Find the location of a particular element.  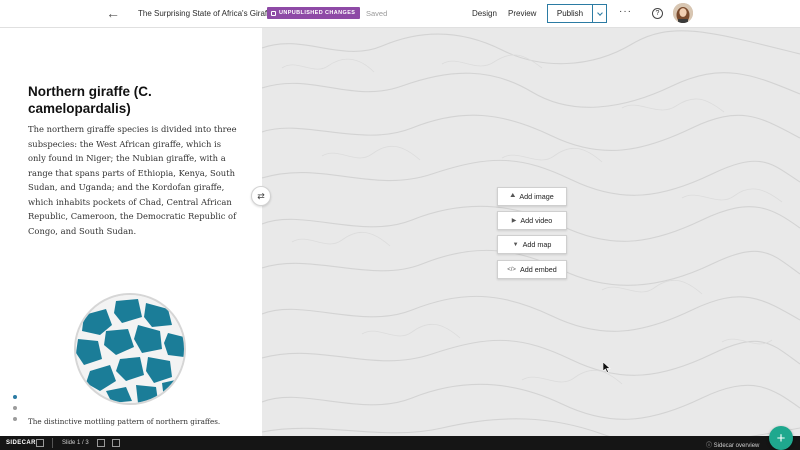

giraffe-mottling-graphic is located at coordinates (130, 349).